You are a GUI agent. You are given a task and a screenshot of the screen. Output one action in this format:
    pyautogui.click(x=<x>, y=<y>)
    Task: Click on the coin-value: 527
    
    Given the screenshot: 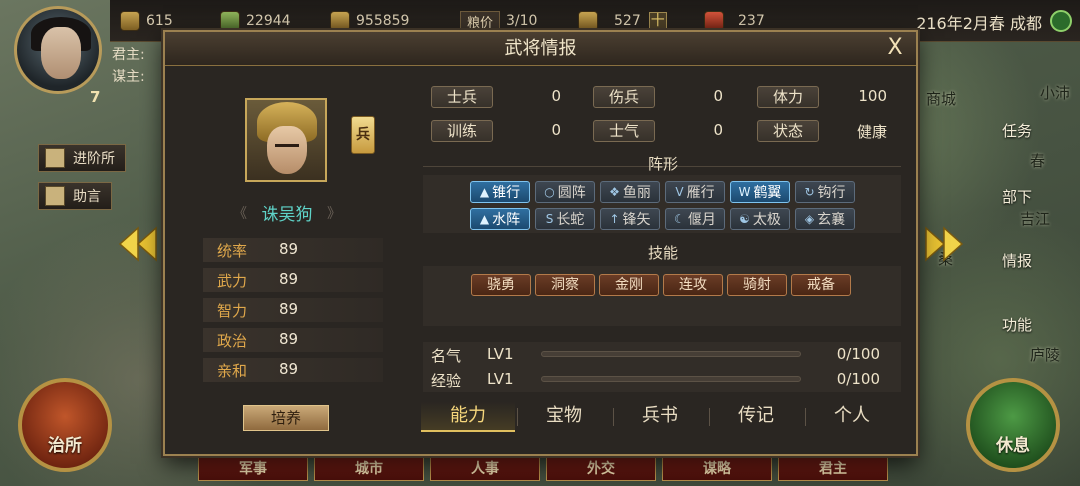 What is the action you would take?
    pyautogui.click(x=627, y=21)
    